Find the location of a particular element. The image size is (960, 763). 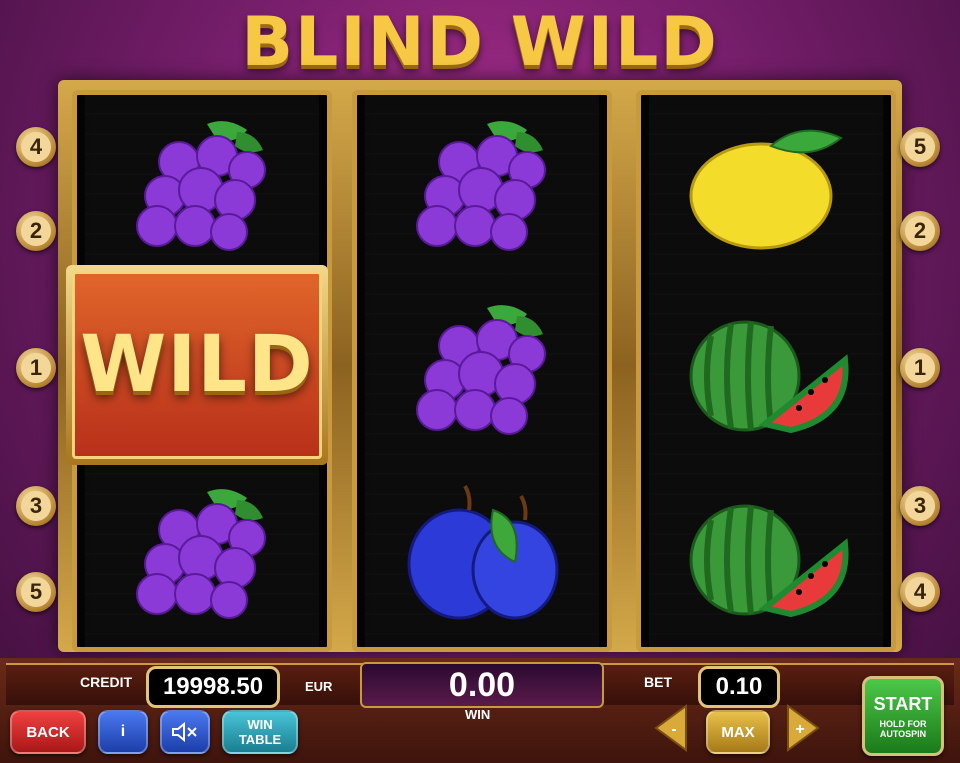

speaker-muted-icon is located at coordinates (184, 732).